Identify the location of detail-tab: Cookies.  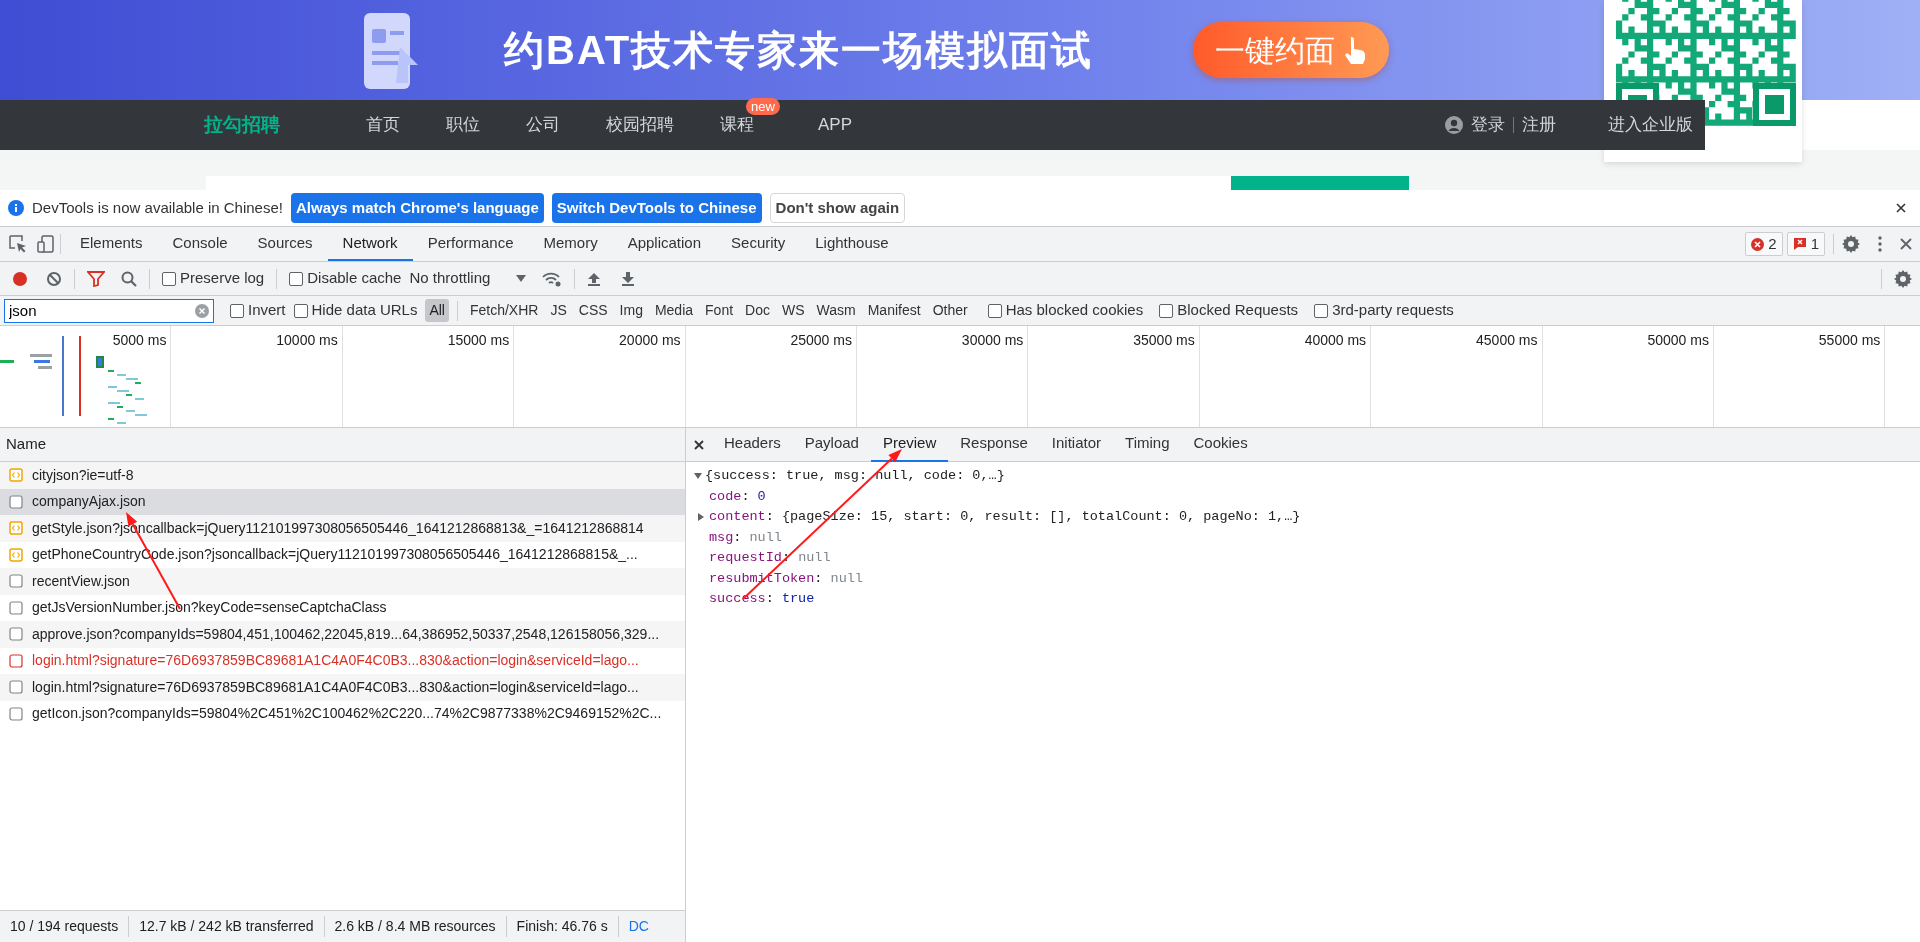
(1220, 444).